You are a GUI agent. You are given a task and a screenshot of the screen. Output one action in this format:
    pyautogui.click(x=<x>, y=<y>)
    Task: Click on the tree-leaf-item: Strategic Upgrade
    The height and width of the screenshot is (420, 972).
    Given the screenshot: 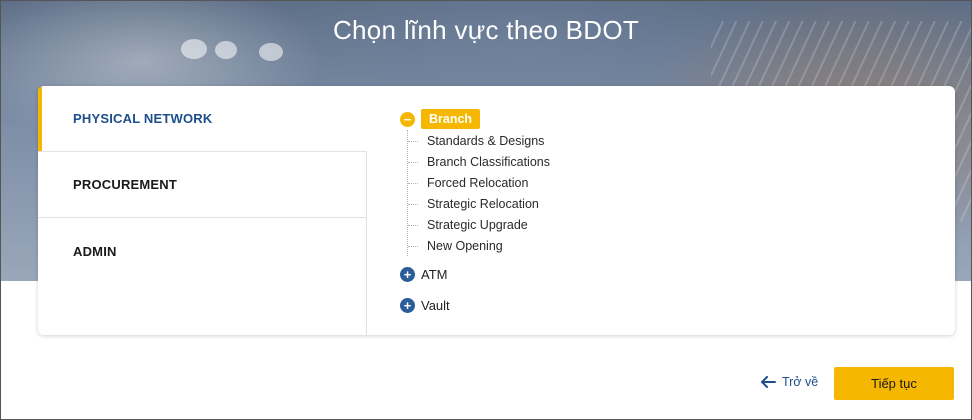 What is the action you would take?
    pyautogui.click(x=557, y=224)
    